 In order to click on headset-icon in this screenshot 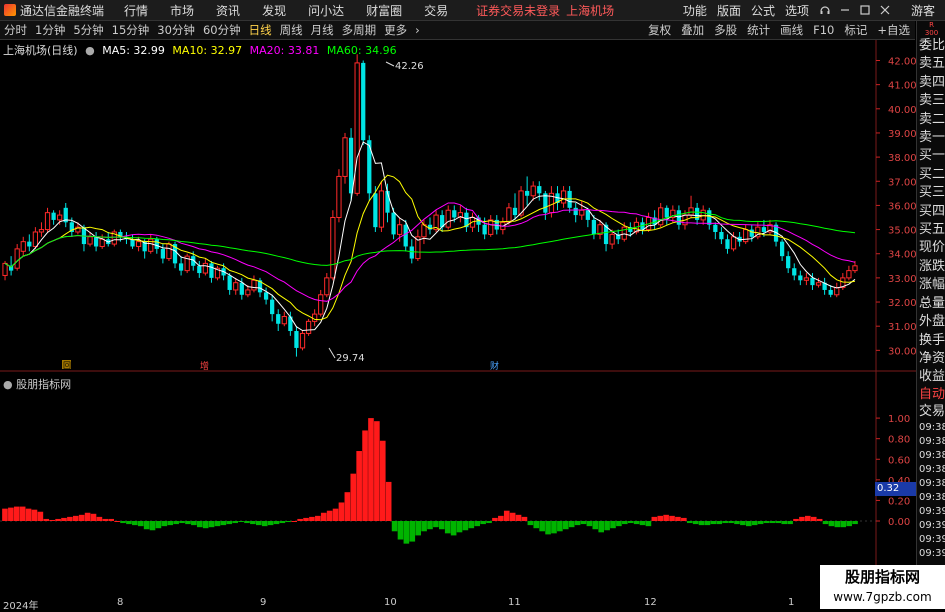, I will do `click(825, 10)`.